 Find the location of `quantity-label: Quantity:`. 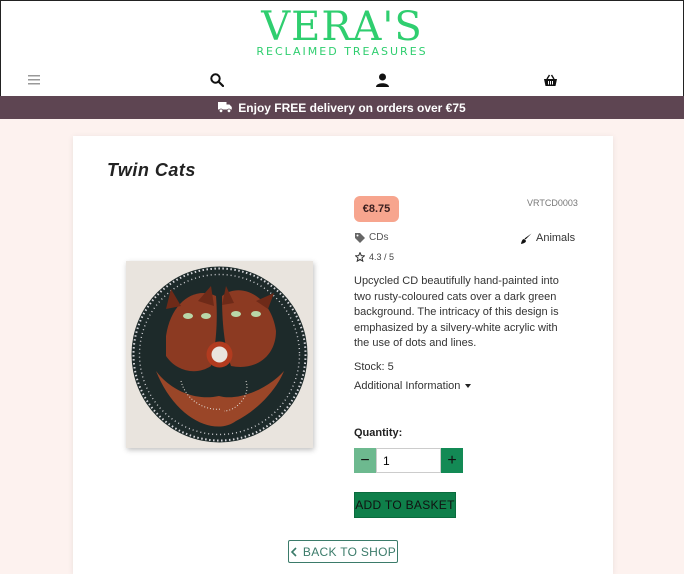

quantity-label: Quantity: is located at coordinates (378, 433).